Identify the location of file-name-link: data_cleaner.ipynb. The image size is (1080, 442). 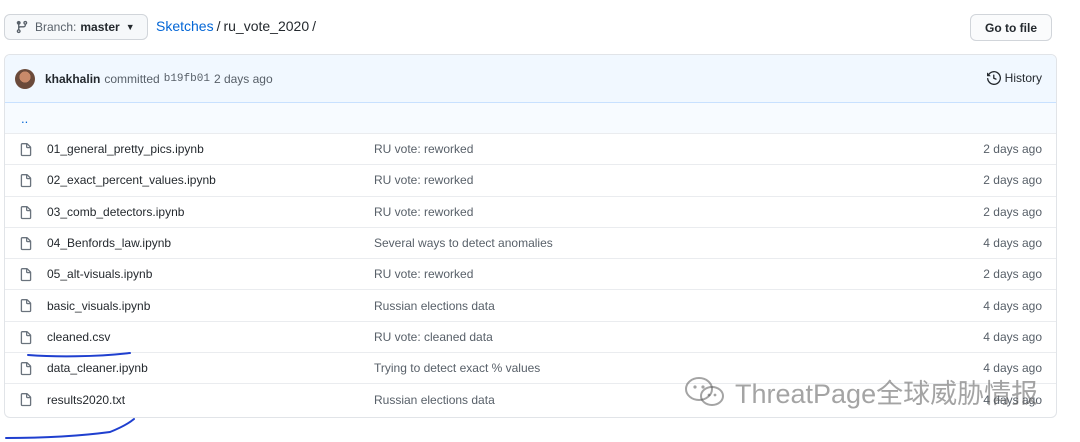
(97, 368).